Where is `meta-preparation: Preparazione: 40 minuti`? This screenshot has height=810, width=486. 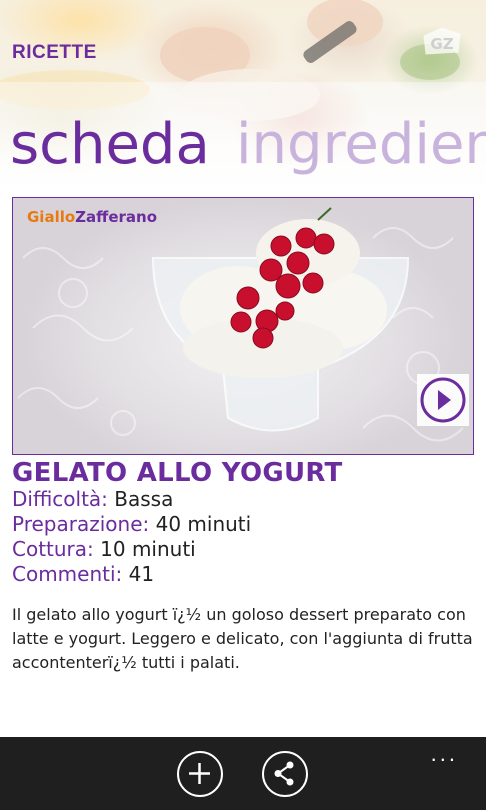
meta-preparation: Preparazione: 40 minuti is located at coordinates (131, 524).